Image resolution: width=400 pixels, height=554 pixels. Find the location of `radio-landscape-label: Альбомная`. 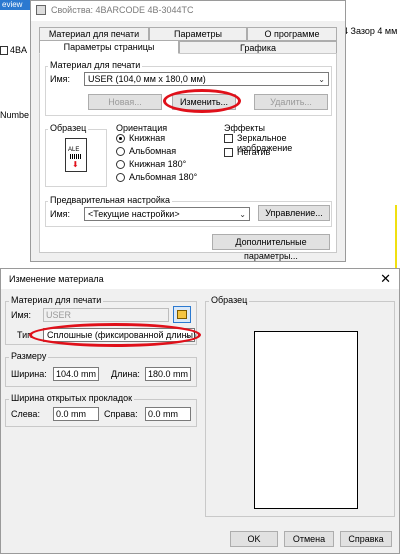

radio-landscape-label: Альбомная is located at coordinates (153, 151).